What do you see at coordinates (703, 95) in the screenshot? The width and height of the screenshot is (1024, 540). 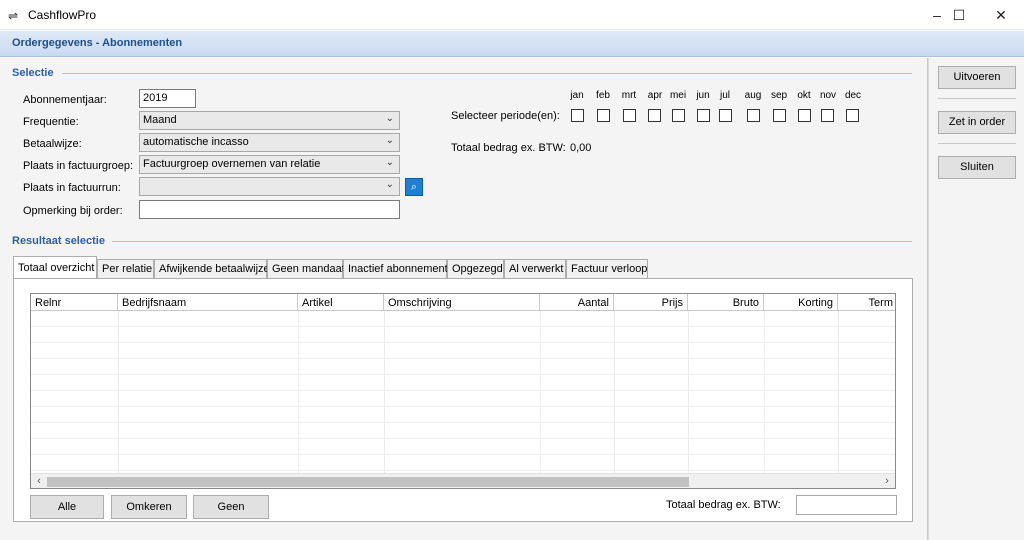 I see `month-label-jun: jun` at bounding box center [703, 95].